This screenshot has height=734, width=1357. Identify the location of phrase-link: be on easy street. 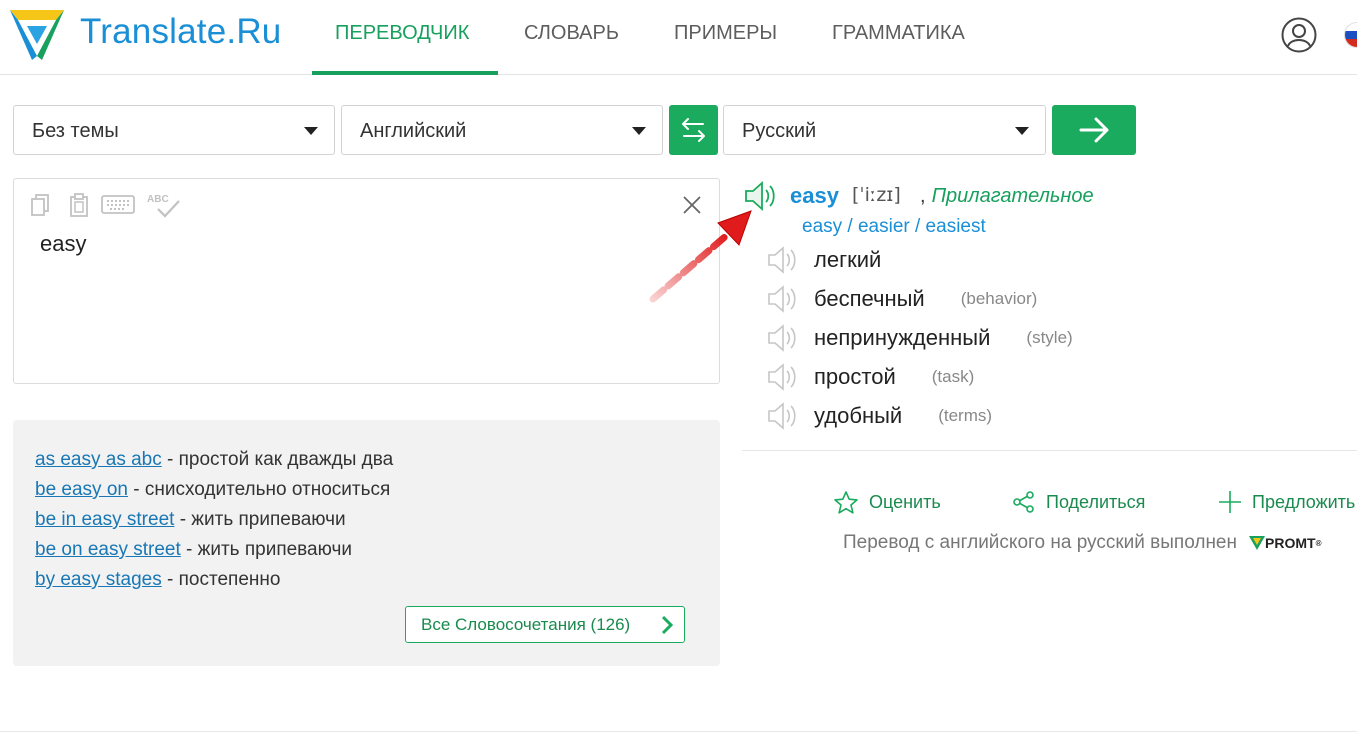
(108, 549).